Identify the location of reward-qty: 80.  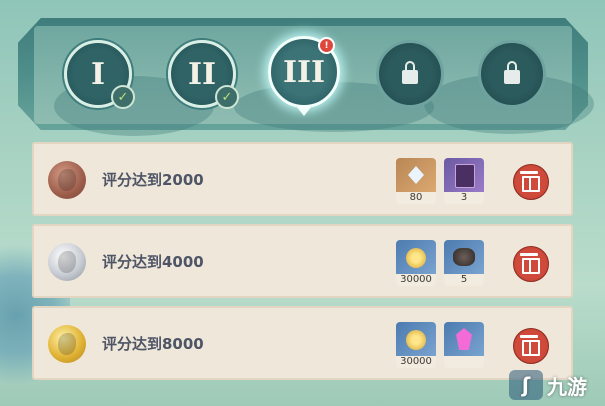
(416, 198).